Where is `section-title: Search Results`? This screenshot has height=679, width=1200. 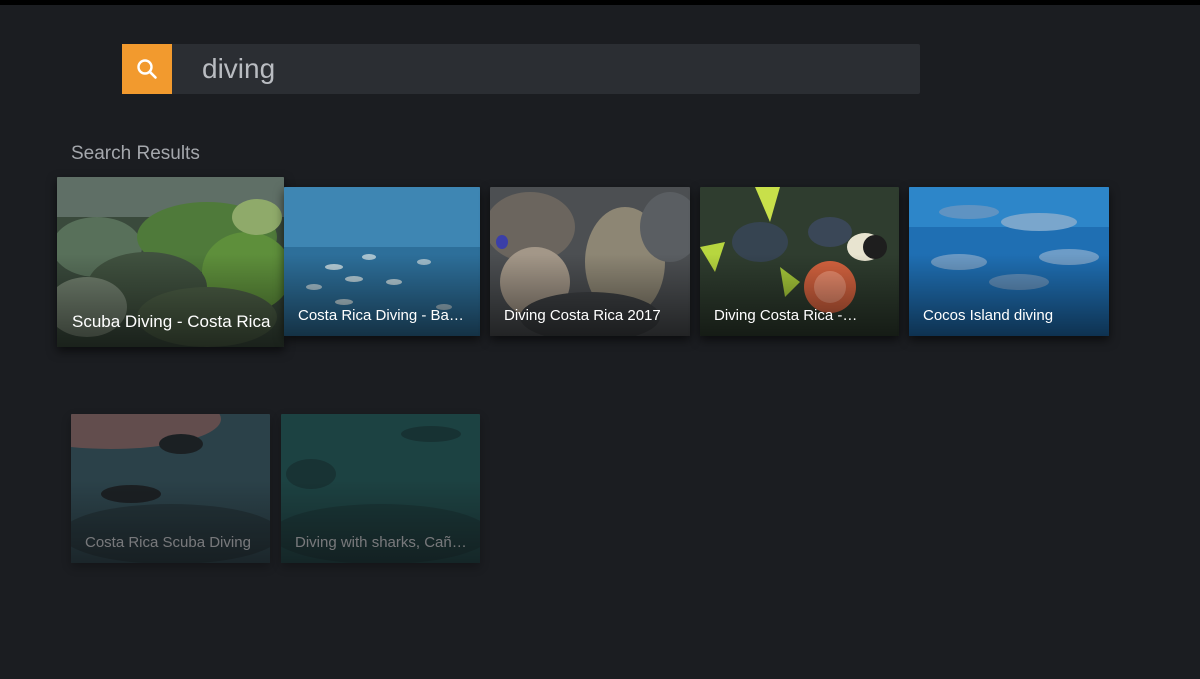 section-title: Search Results is located at coordinates (135, 153).